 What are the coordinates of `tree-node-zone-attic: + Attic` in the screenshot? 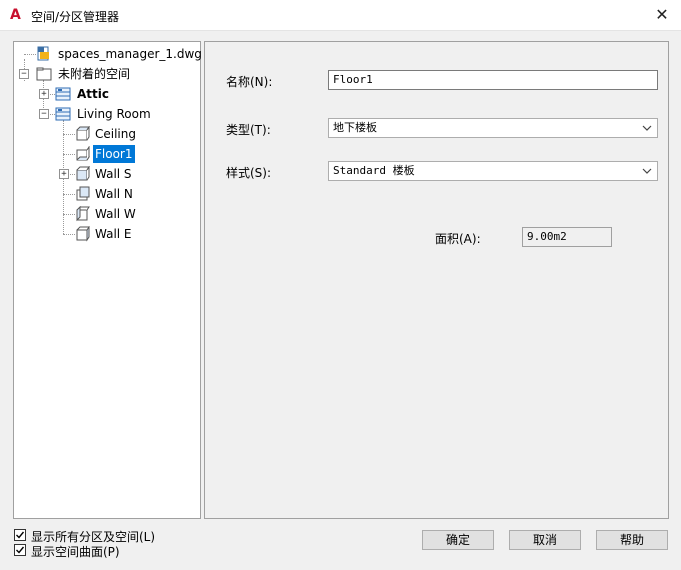 It's located at (107, 94).